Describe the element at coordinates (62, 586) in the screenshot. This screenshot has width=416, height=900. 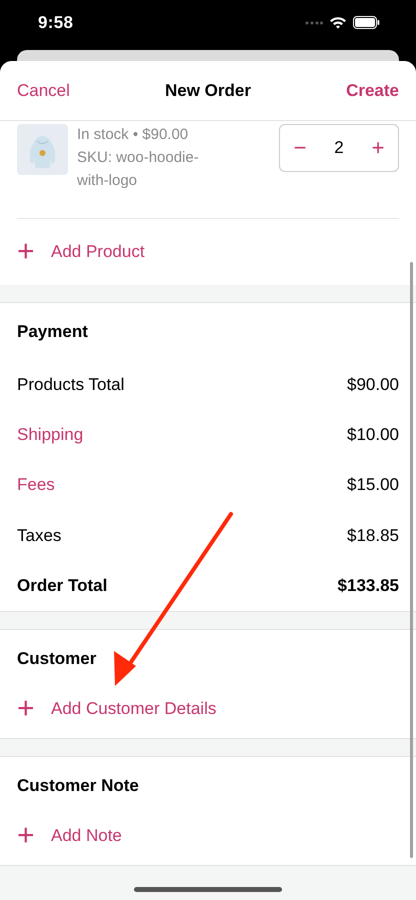
I see `total-label: Order Total` at that location.